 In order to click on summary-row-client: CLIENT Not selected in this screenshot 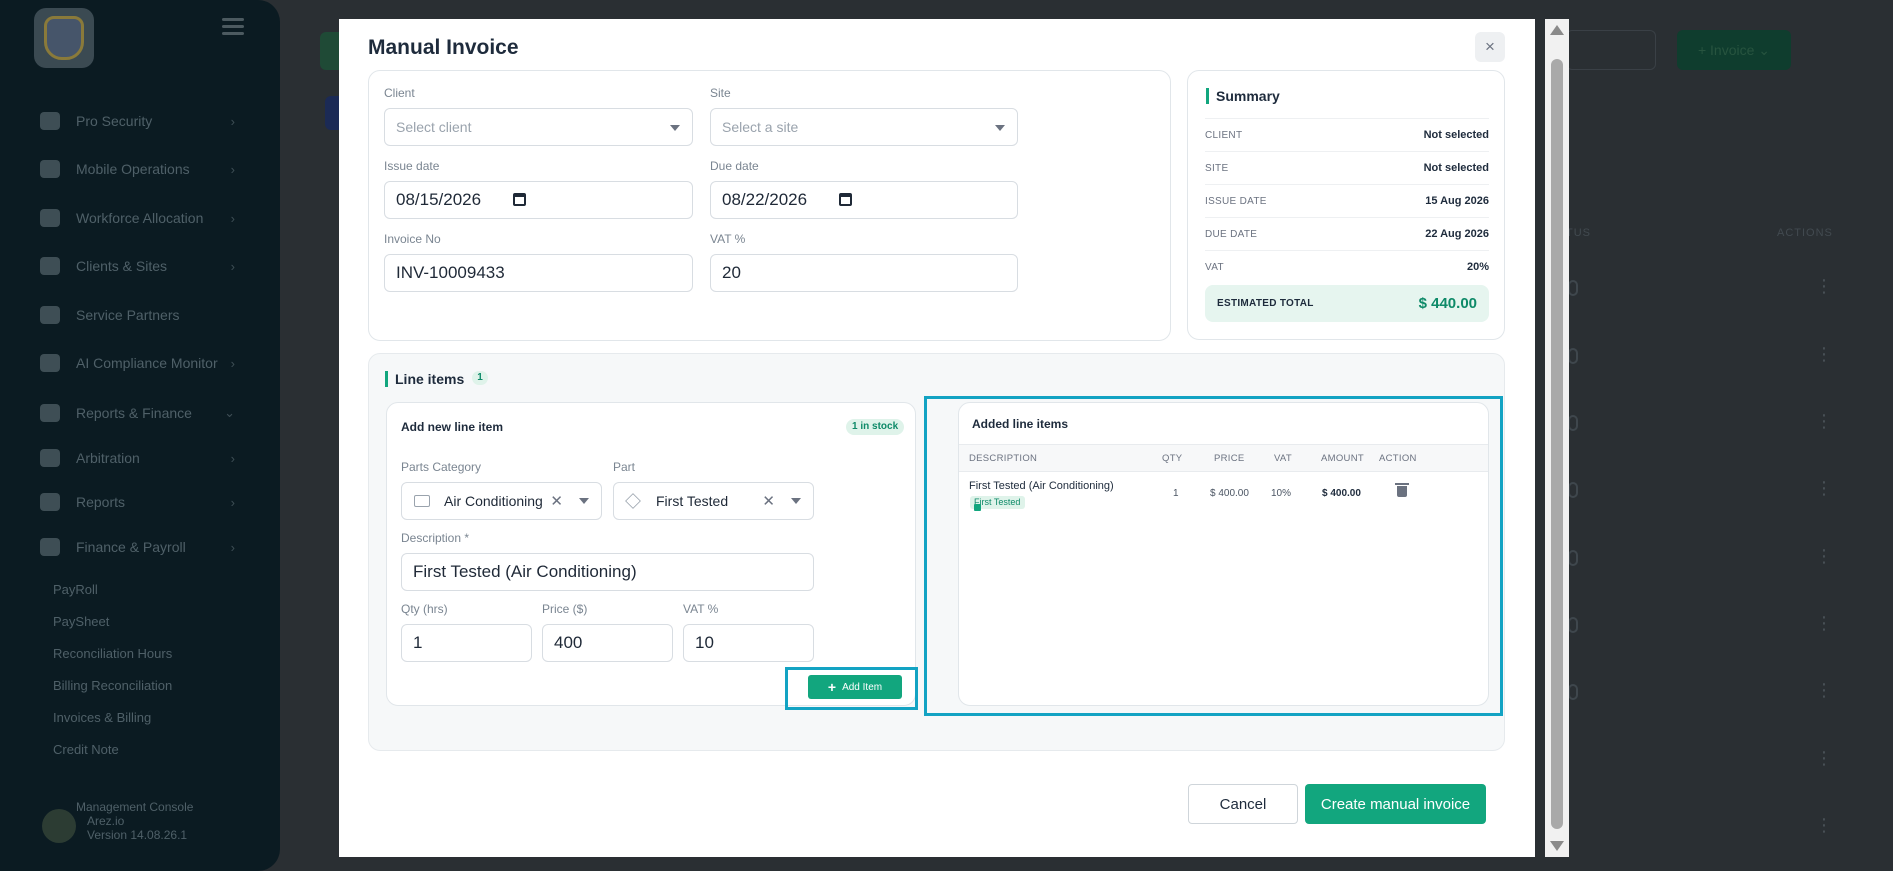, I will do `click(1347, 134)`.